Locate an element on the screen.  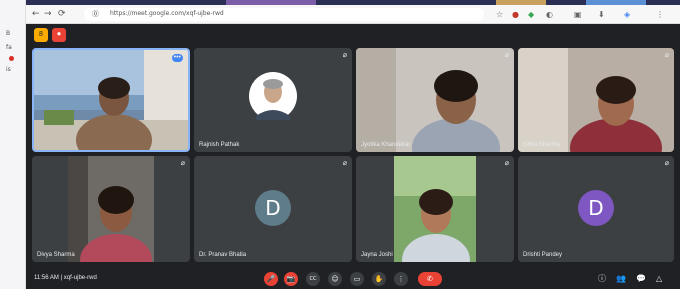
participant-tile-8: D ⌀ Drishti Pandey is located at coordinates (596, 209).